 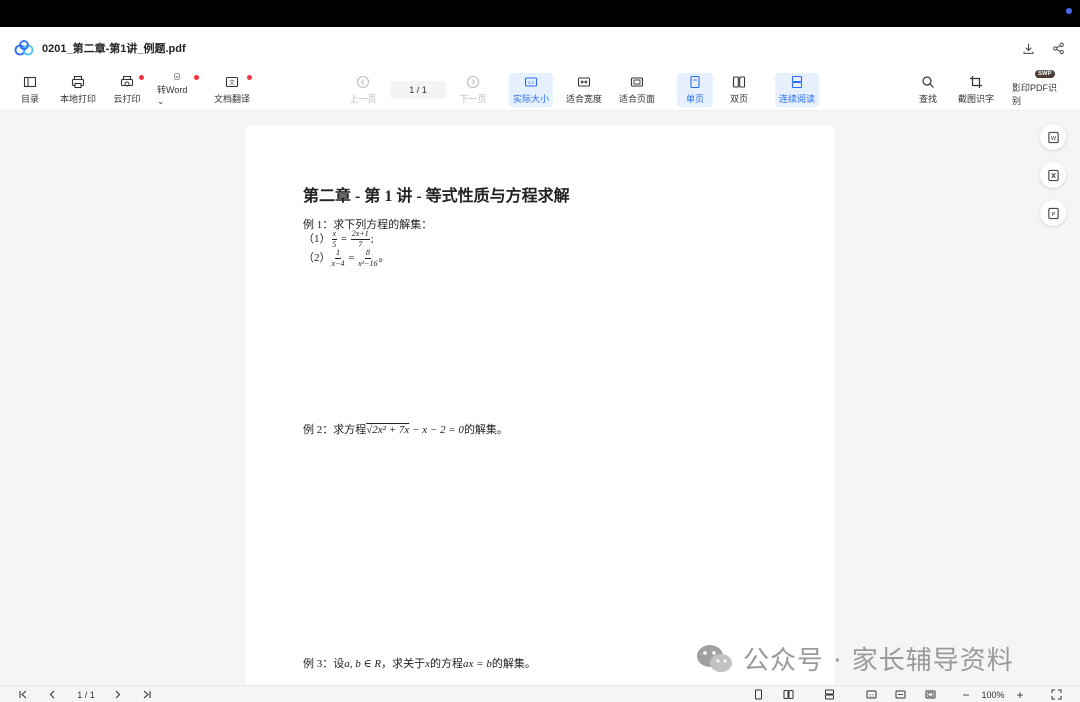 What do you see at coordinates (30, 90) in the screenshot?
I see `toc-button: 目录` at bounding box center [30, 90].